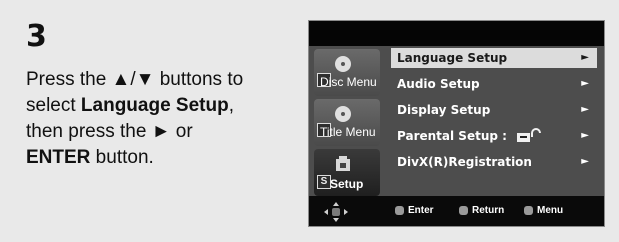 Image resolution: width=619 pixels, height=242 pixels. I want to click on menu-item-audio-setup: Audio Setup ►, so click(494, 84).